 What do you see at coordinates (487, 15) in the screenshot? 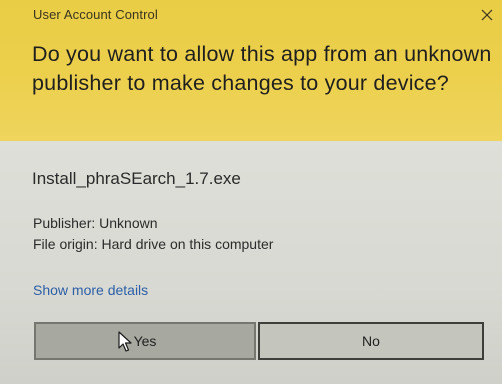
I see `close-icon` at bounding box center [487, 15].